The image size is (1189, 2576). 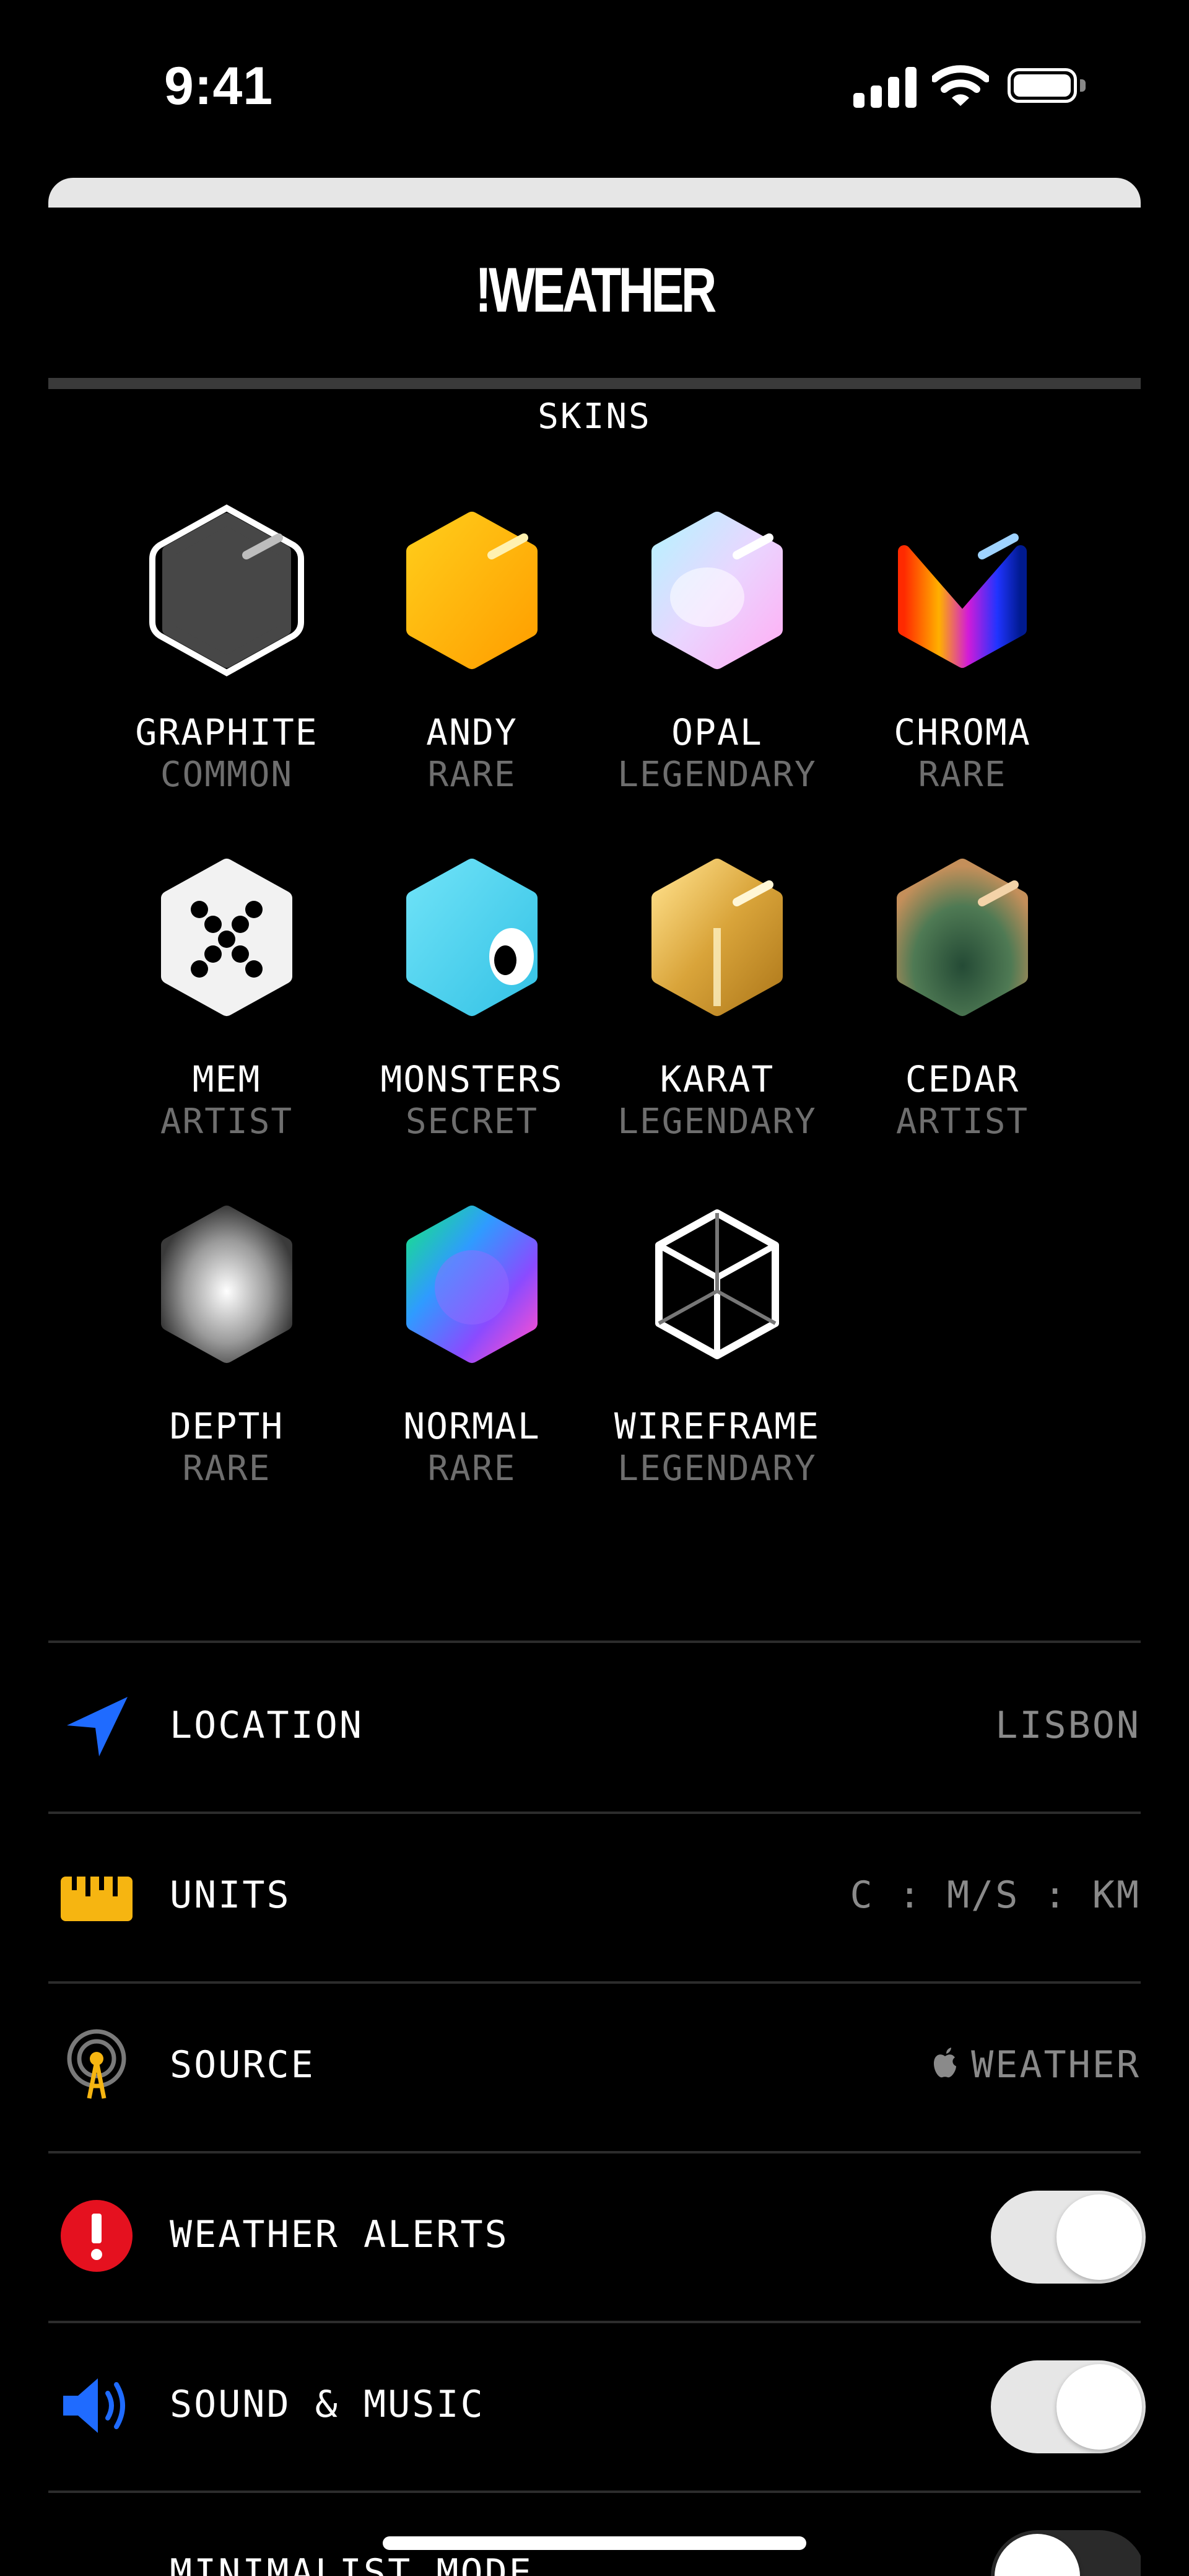 I want to click on skin-graphite: GRAPHITE COMMON, so click(x=226, y=662).